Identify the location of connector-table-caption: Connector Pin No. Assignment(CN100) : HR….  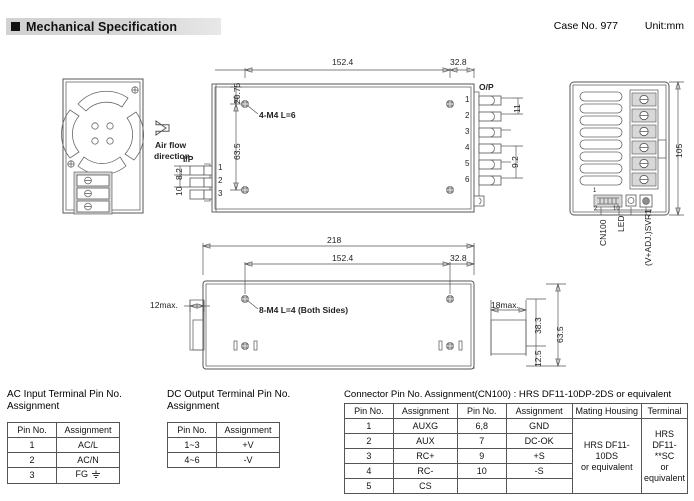
(508, 394).